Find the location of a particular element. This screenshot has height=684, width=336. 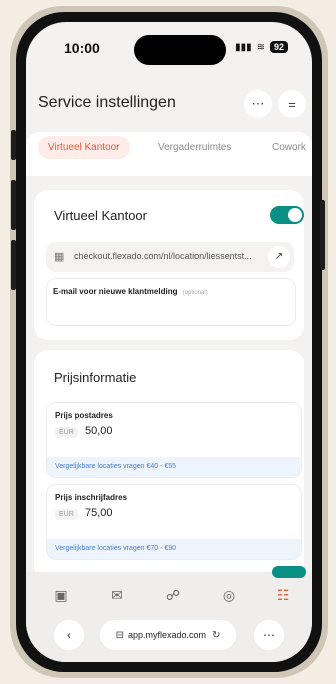

service-tabs: Virtueel Kantoor Vergaderruimtes Cowork is located at coordinates (169, 154).